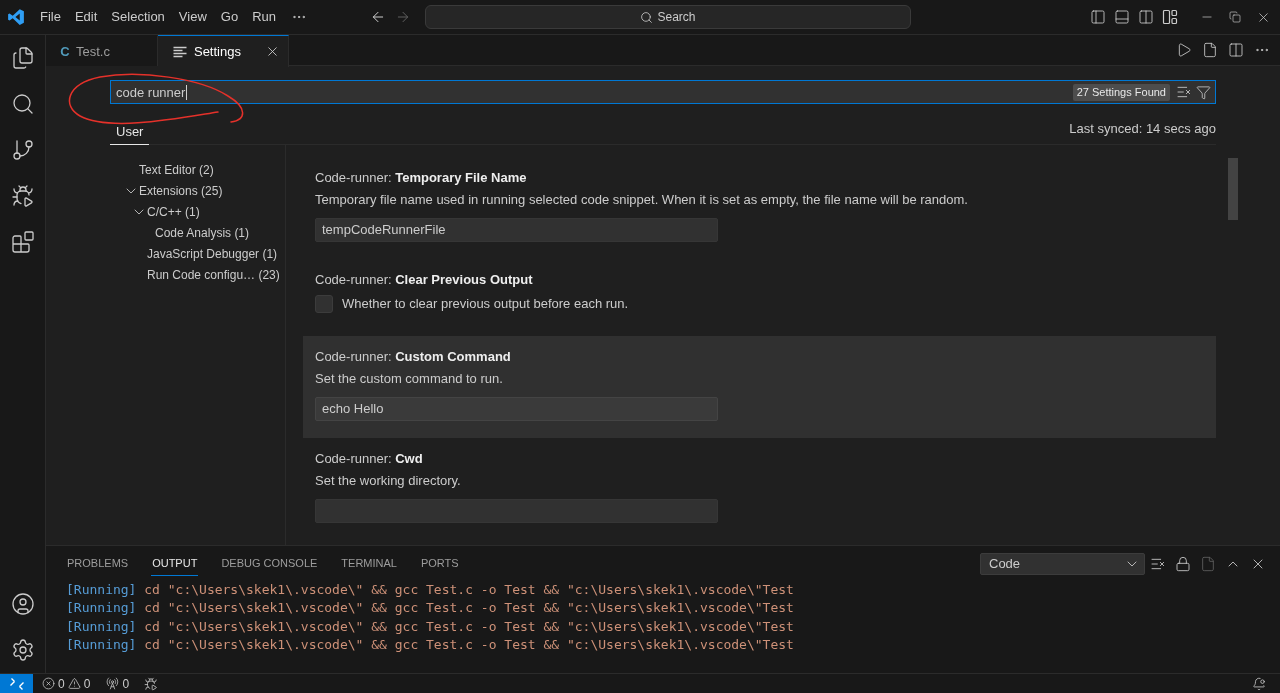 The height and width of the screenshot is (693, 1280). What do you see at coordinates (22, 650) in the screenshot?
I see `settings-icon` at bounding box center [22, 650].